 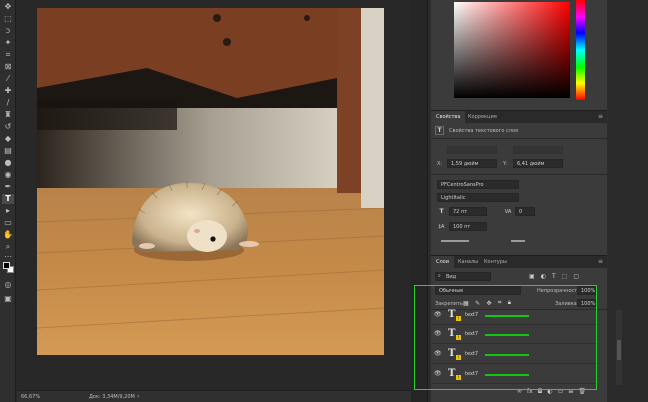 What do you see at coordinates (8, 175) in the screenshot?
I see `dodge-tool-icon: ◉` at bounding box center [8, 175].